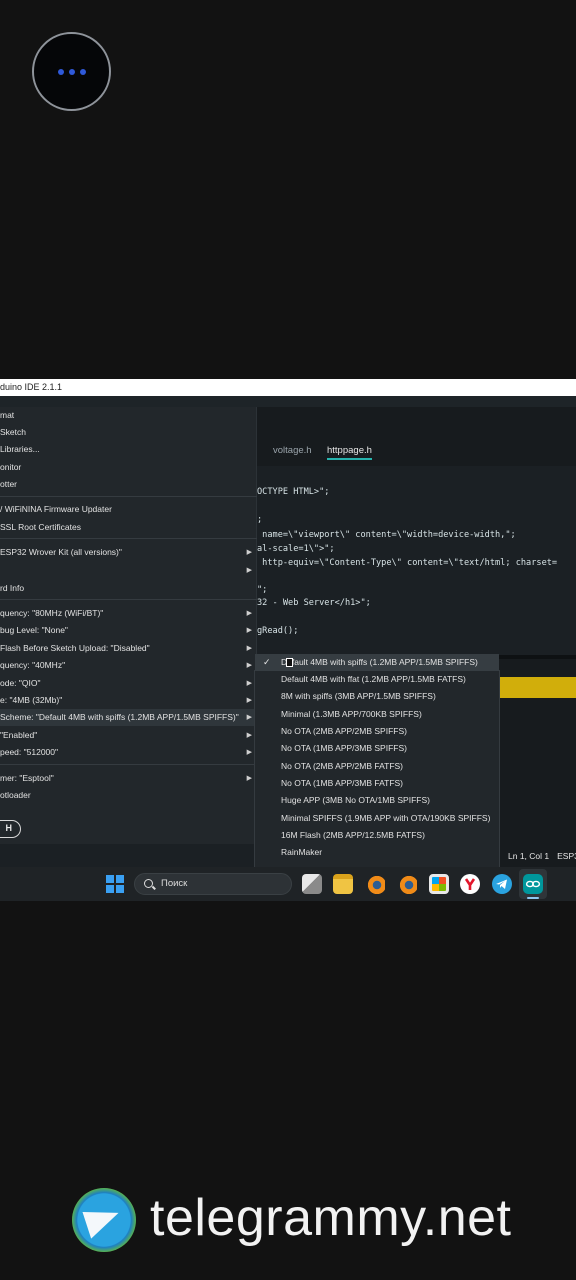 This screenshot has width=576, height=1280. I want to click on more-options-button, so click(71, 71).